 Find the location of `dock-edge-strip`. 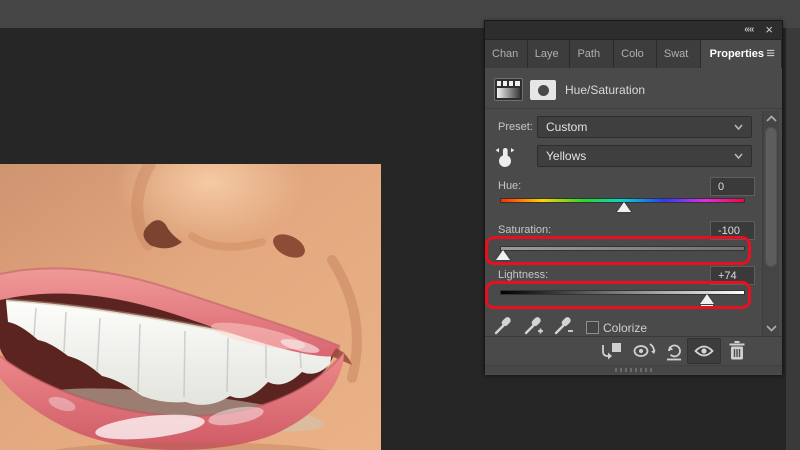

dock-edge-strip is located at coordinates (793, 239).